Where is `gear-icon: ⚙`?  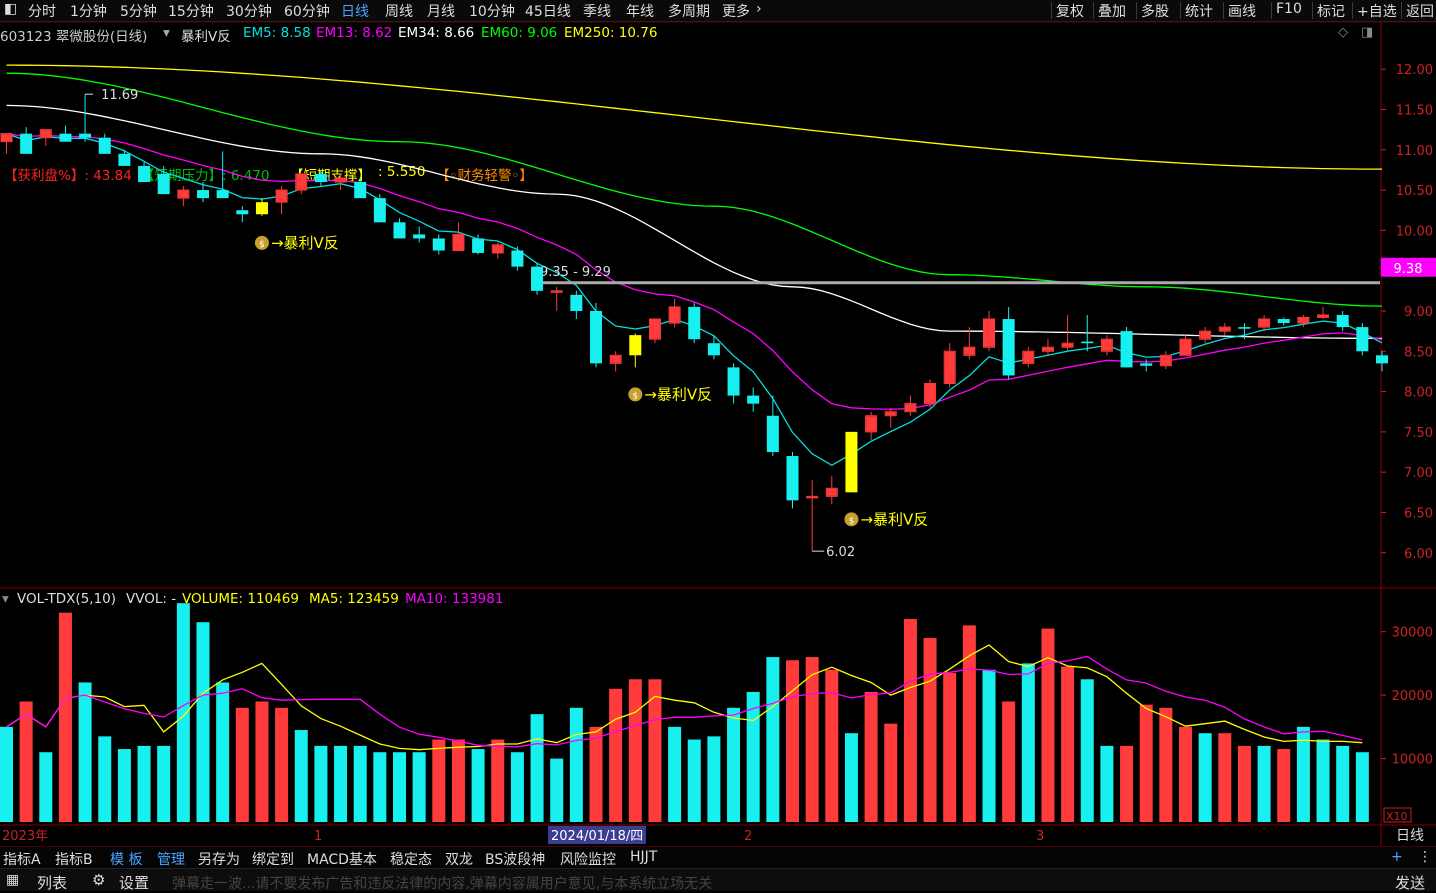 gear-icon: ⚙ is located at coordinates (98, 880).